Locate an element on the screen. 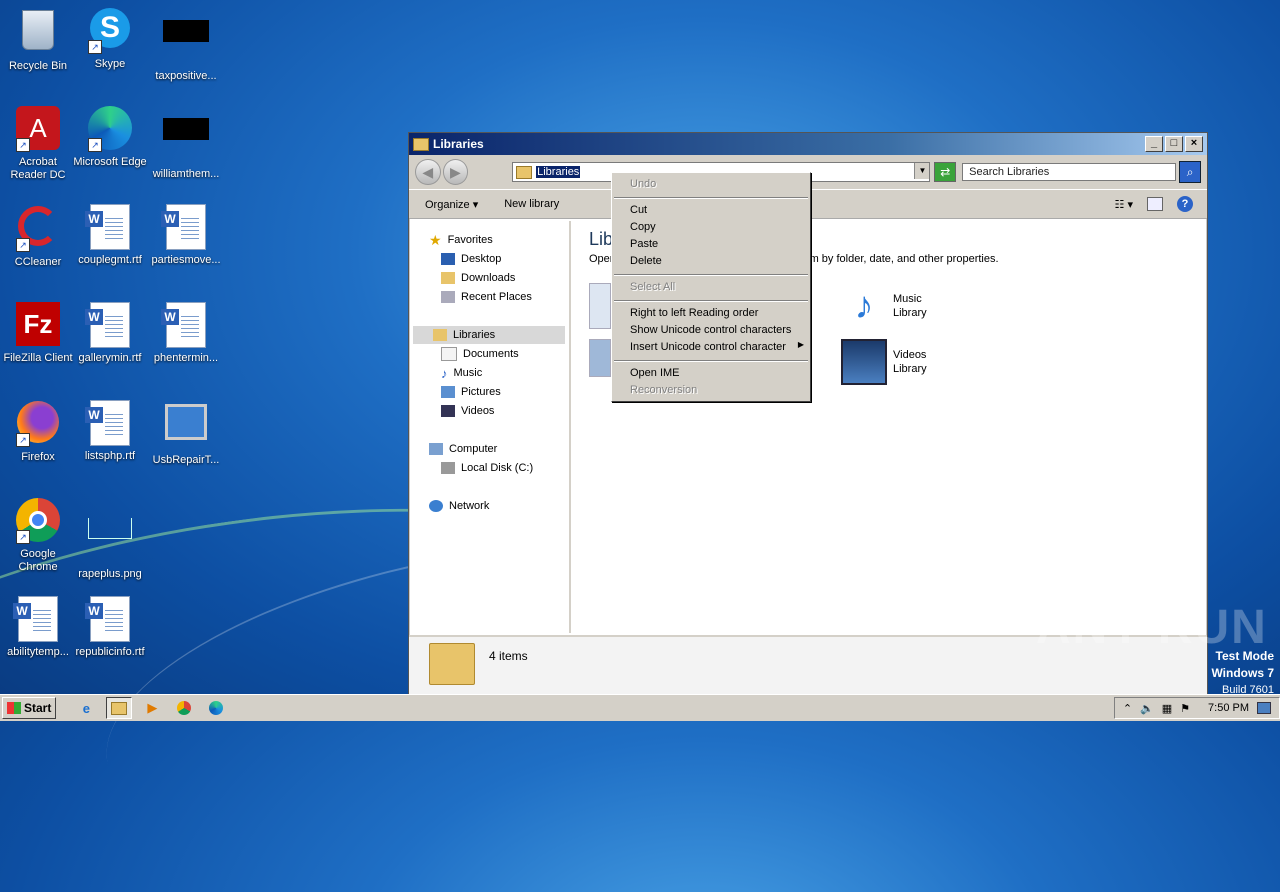 This screenshot has width=1280, height=892. clock: 7:50 PM is located at coordinates (1228, 708).